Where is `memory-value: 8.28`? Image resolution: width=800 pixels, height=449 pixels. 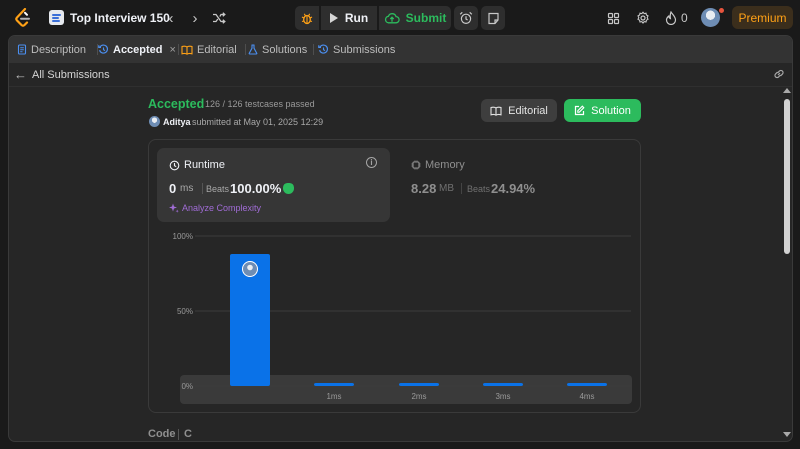
memory-value: 8.28 is located at coordinates (424, 188).